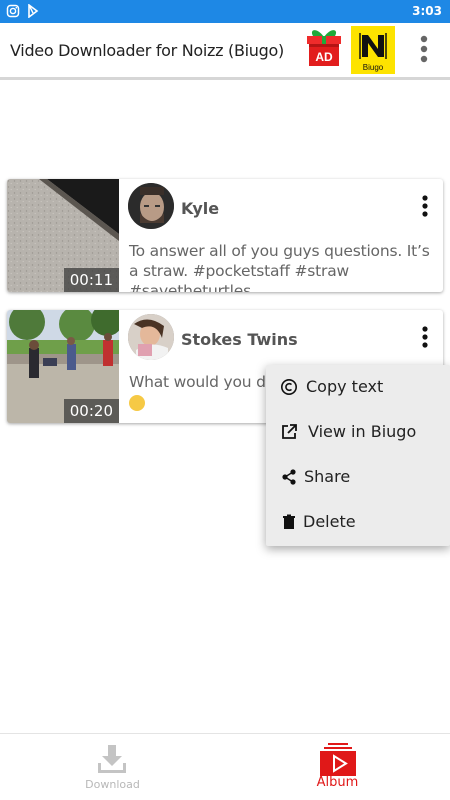 This screenshot has width=450, height=800. I want to click on ad-gift-button: AD, so click(324, 47).